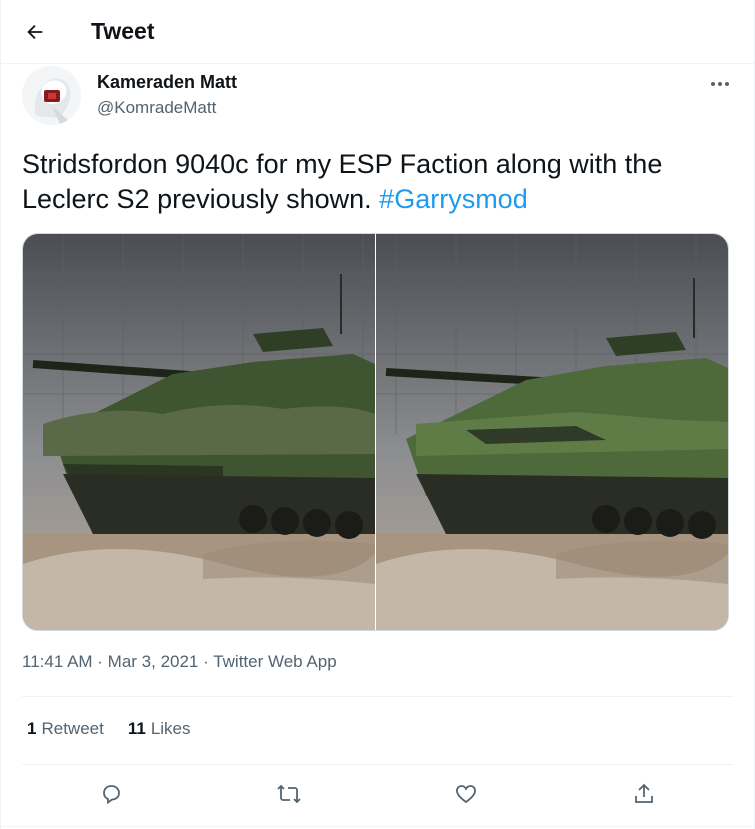 This screenshot has width=755, height=829. I want to click on like-button, so click(466, 794).